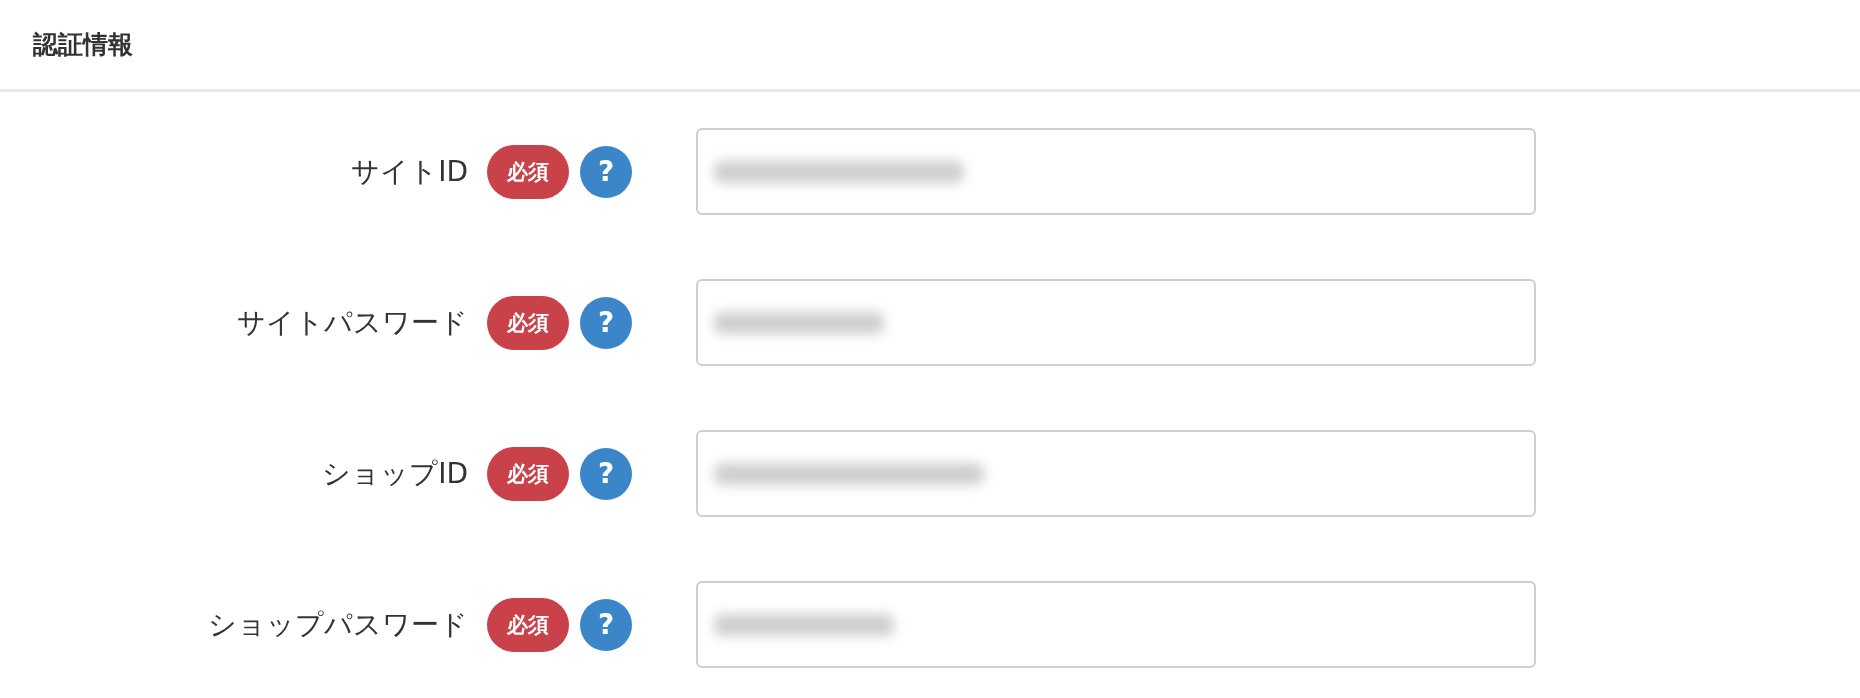  Describe the element at coordinates (409, 171) in the screenshot. I see `field-label: サイトID` at that location.